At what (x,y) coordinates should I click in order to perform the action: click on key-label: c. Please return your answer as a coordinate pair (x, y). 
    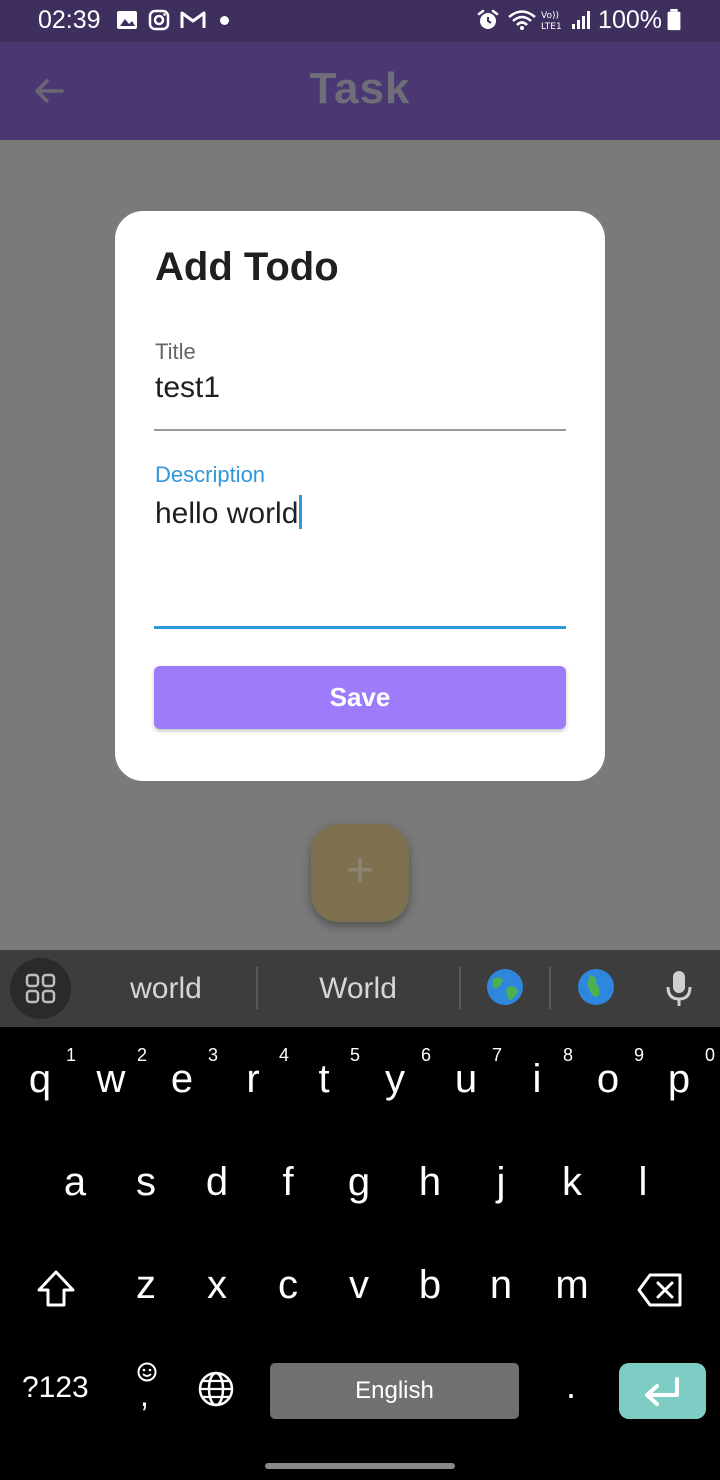
    Looking at the image, I should click on (288, 1285).